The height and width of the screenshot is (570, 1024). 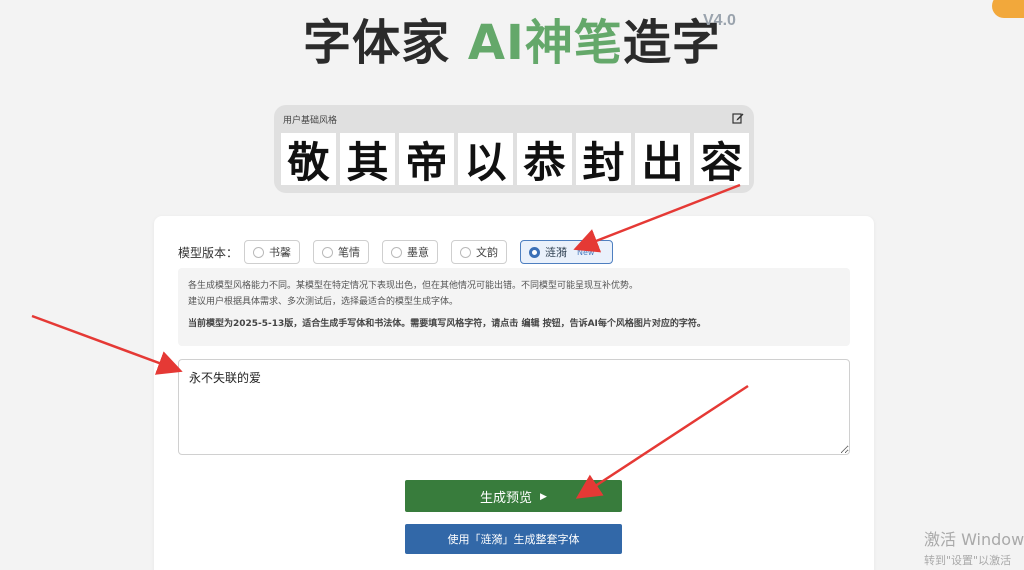 I want to click on style-glyph: 容, so click(x=721, y=160).